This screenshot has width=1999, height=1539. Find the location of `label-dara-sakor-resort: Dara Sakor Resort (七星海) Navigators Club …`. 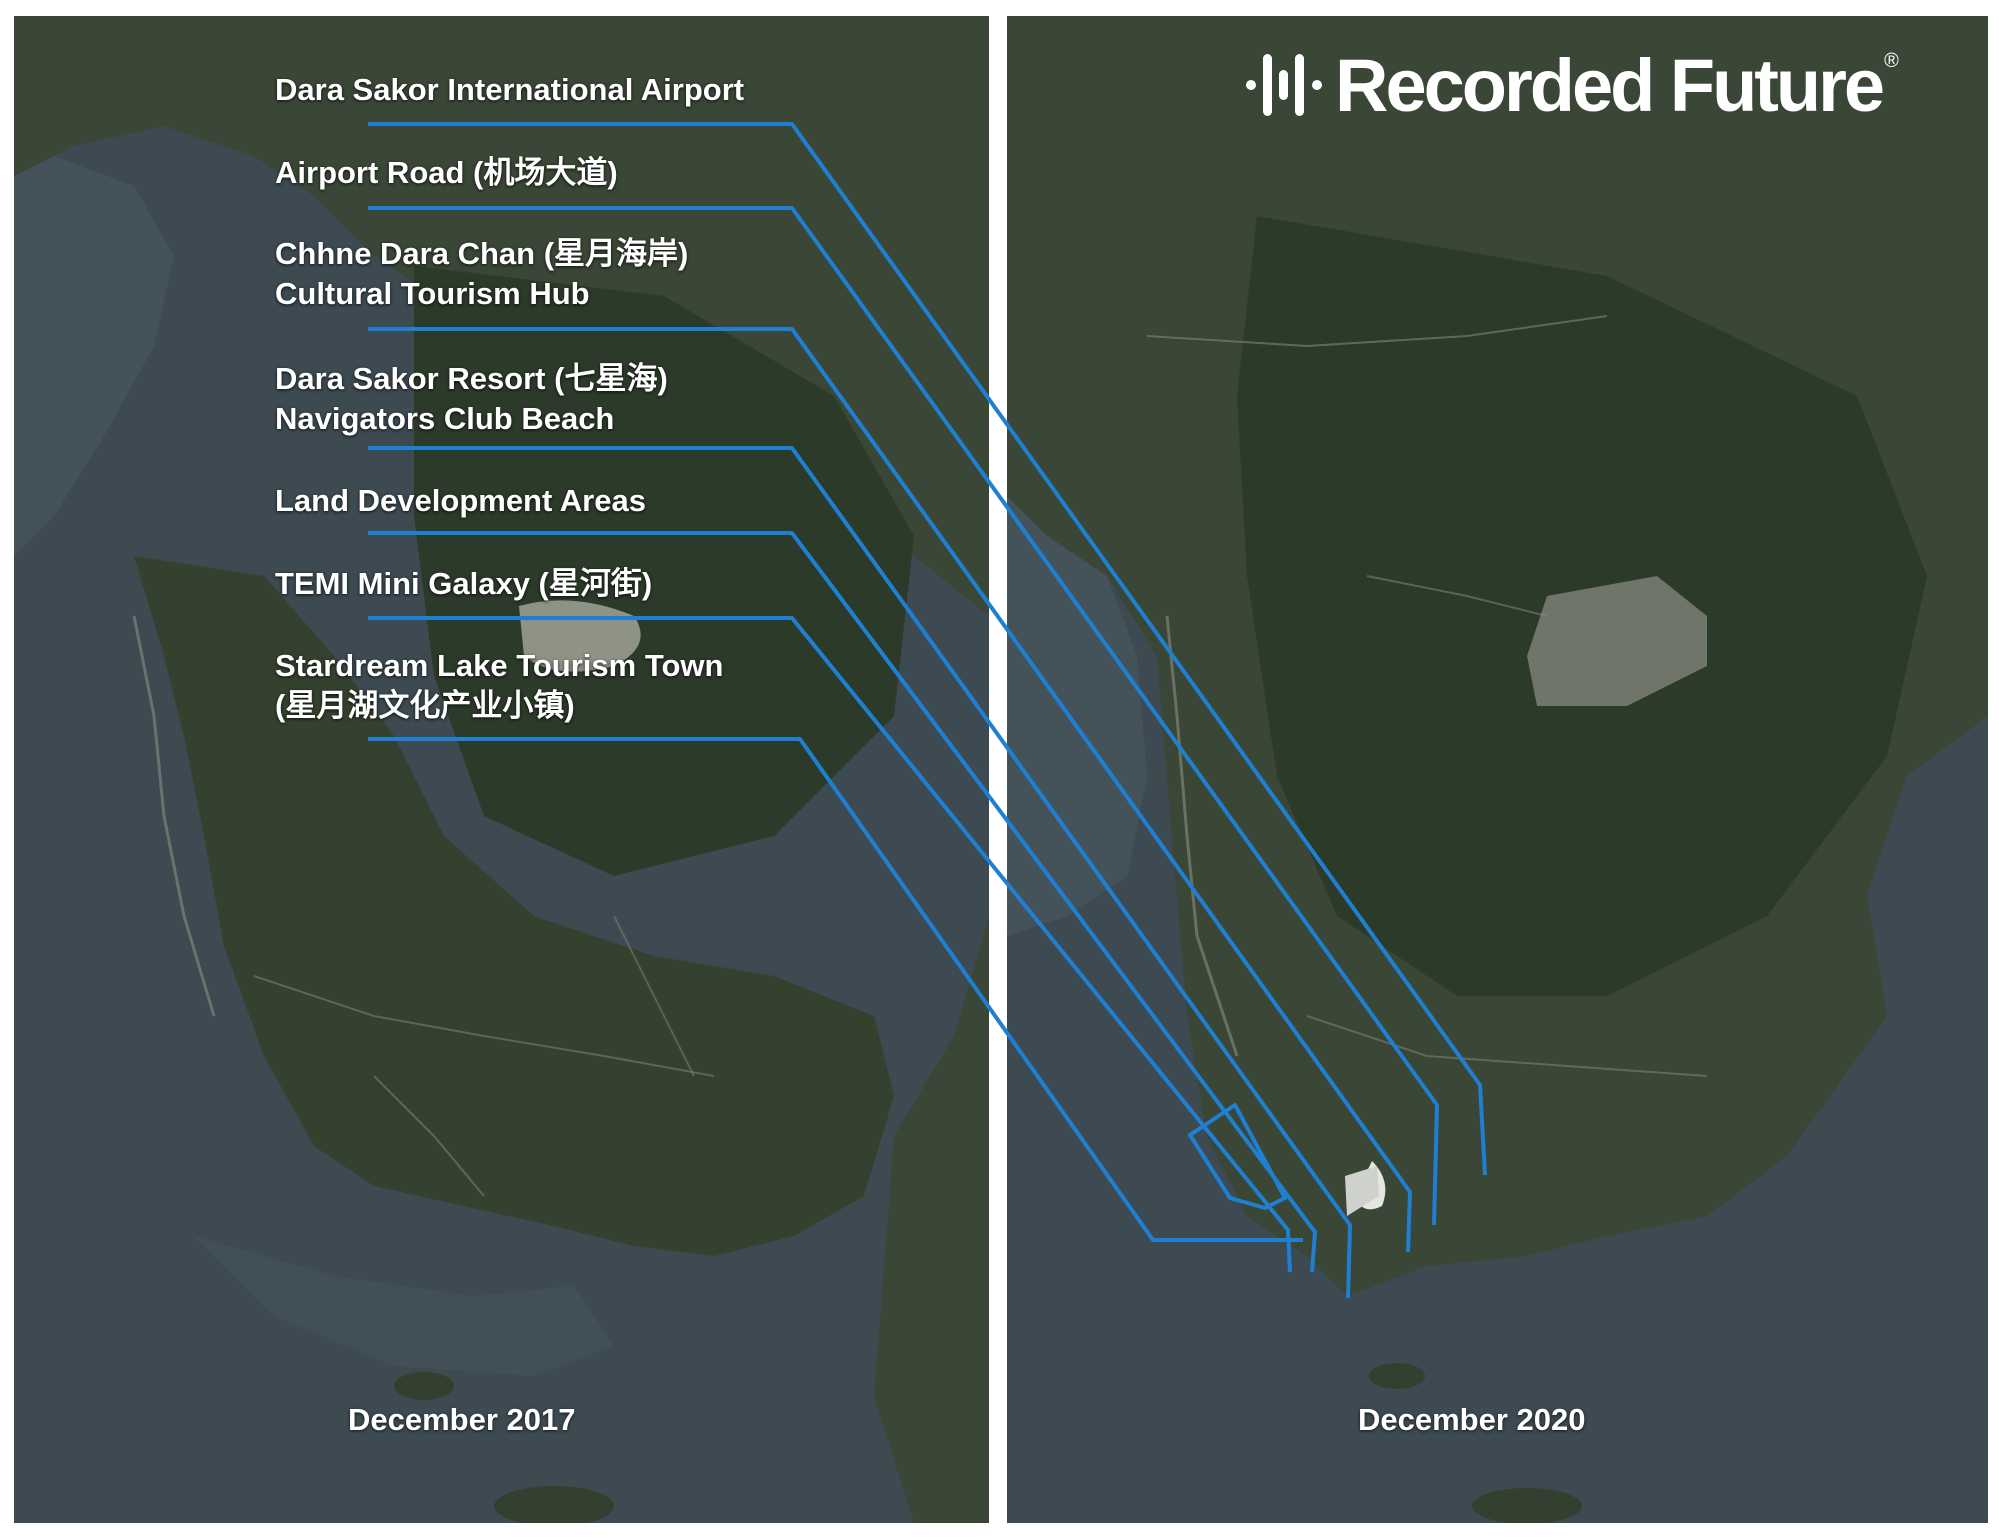

label-dara-sakor-resort: Dara Sakor Resort (七星海) Navigators Club … is located at coordinates (471, 399).